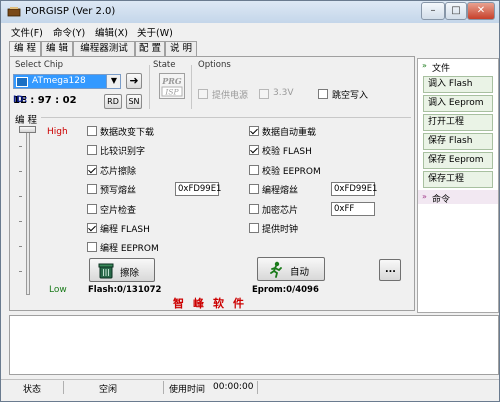  Describe the element at coordinates (350, 96) in the screenshot. I see `skip-write-label: 跳空写入` at that location.